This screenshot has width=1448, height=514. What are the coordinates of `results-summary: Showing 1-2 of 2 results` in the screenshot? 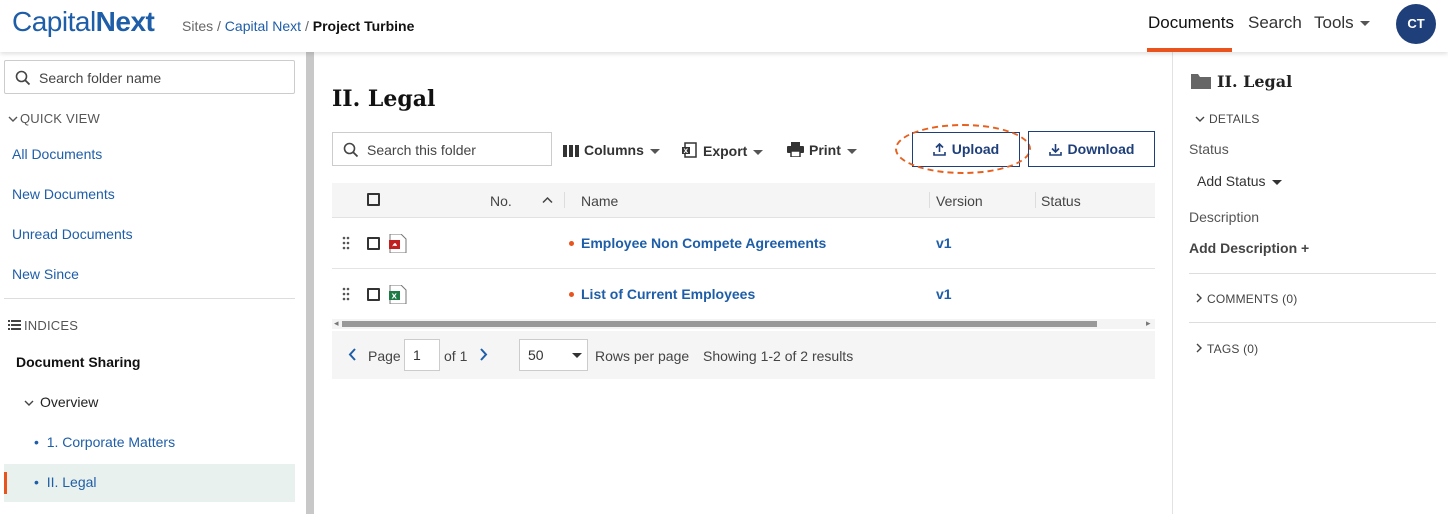 It's located at (778, 356).